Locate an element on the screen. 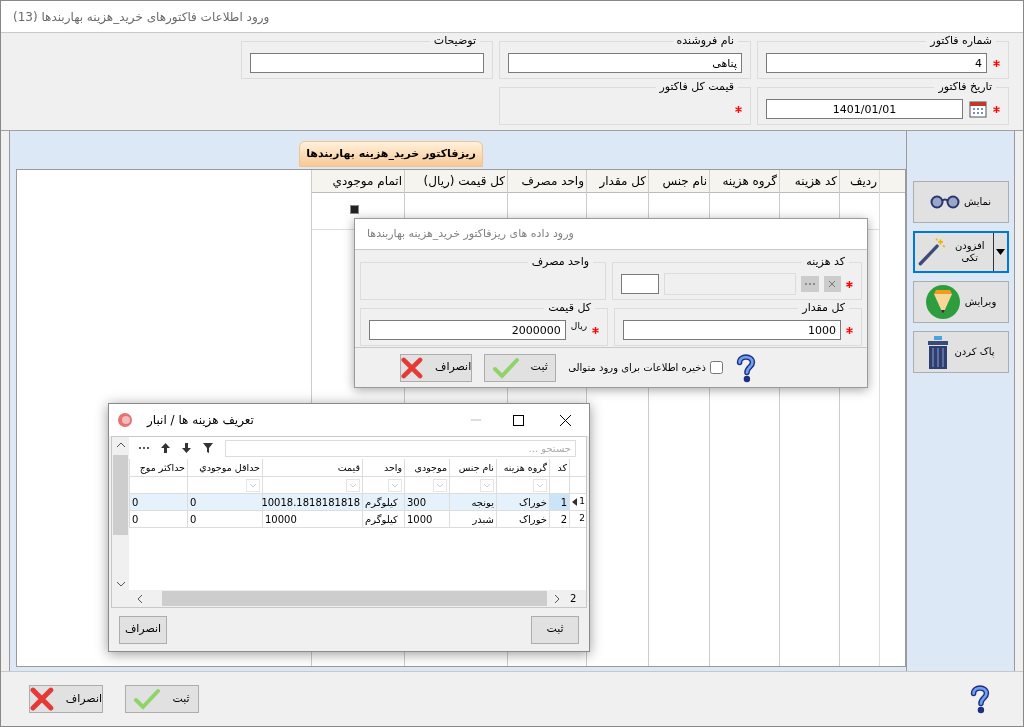  date-field: 1401/01/01 is located at coordinates (864, 109).